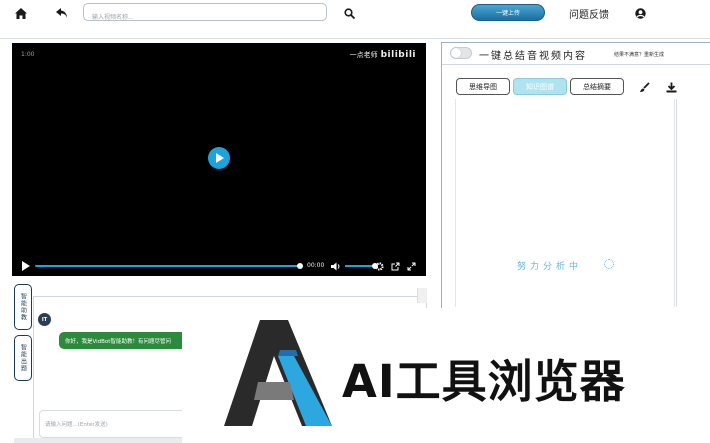 The image size is (710, 443). What do you see at coordinates (316, 265) in the screenshot?
I see `current-time: 00:00` at bounding box center [316, 265].